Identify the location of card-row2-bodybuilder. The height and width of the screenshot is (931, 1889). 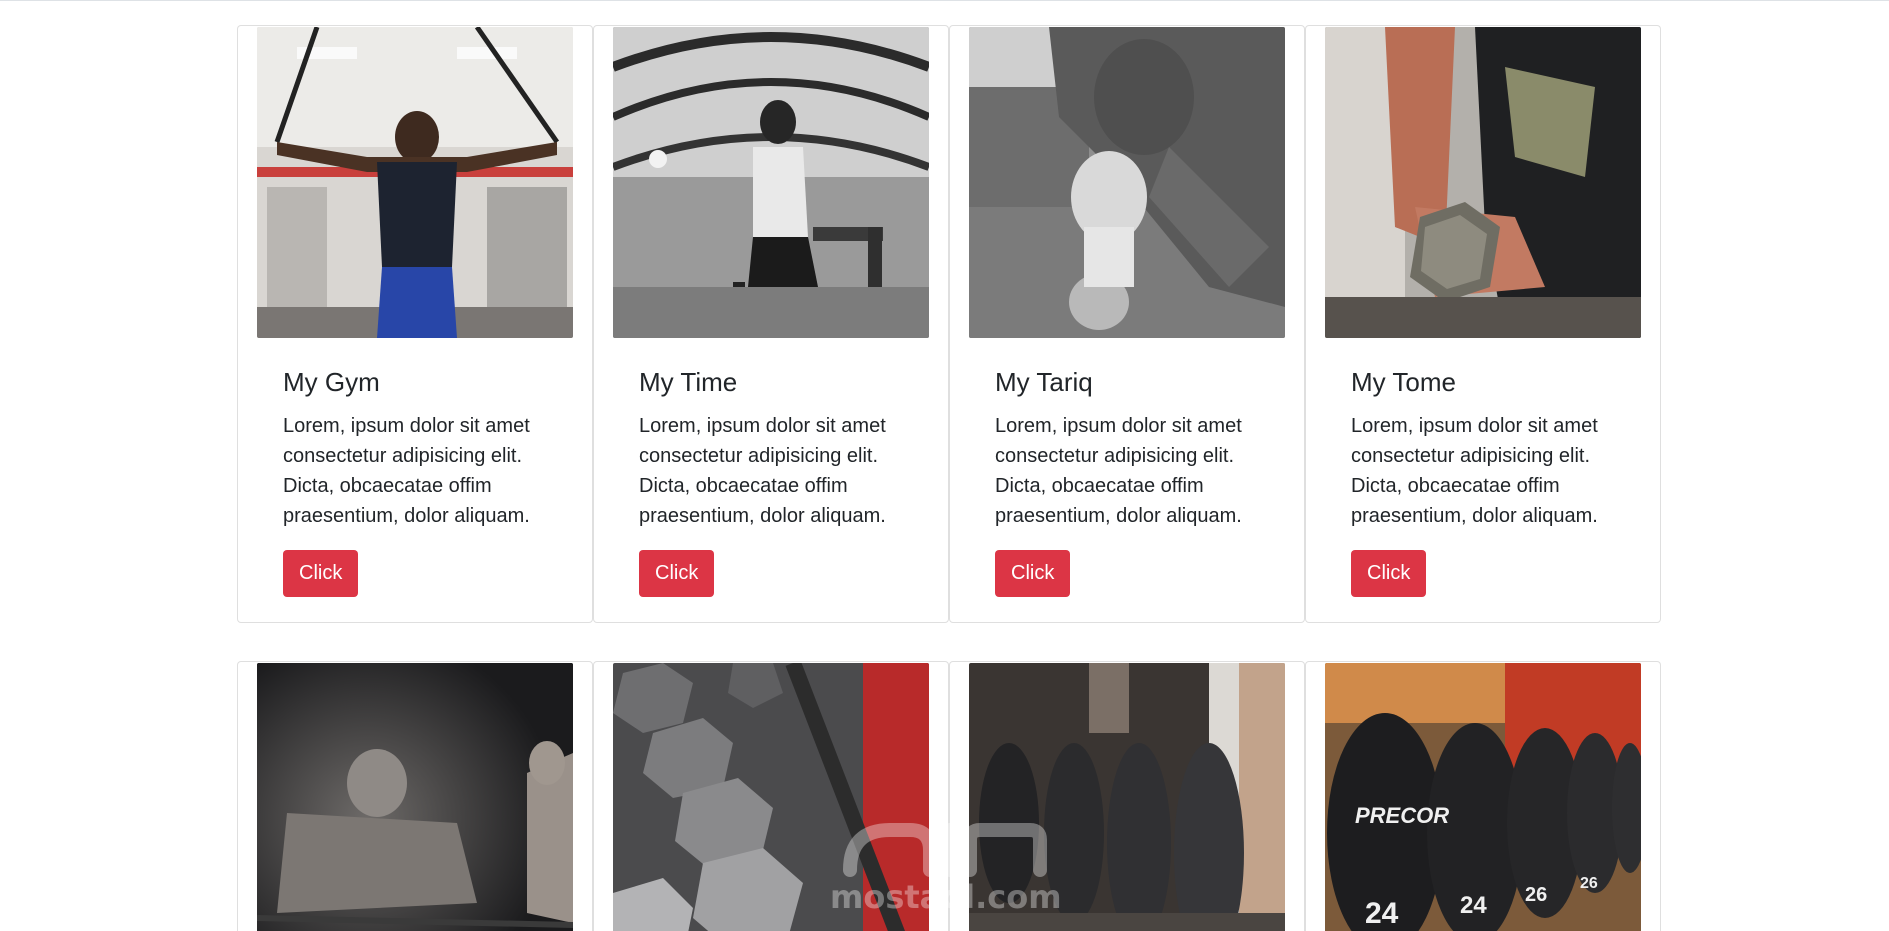
(415, 796).